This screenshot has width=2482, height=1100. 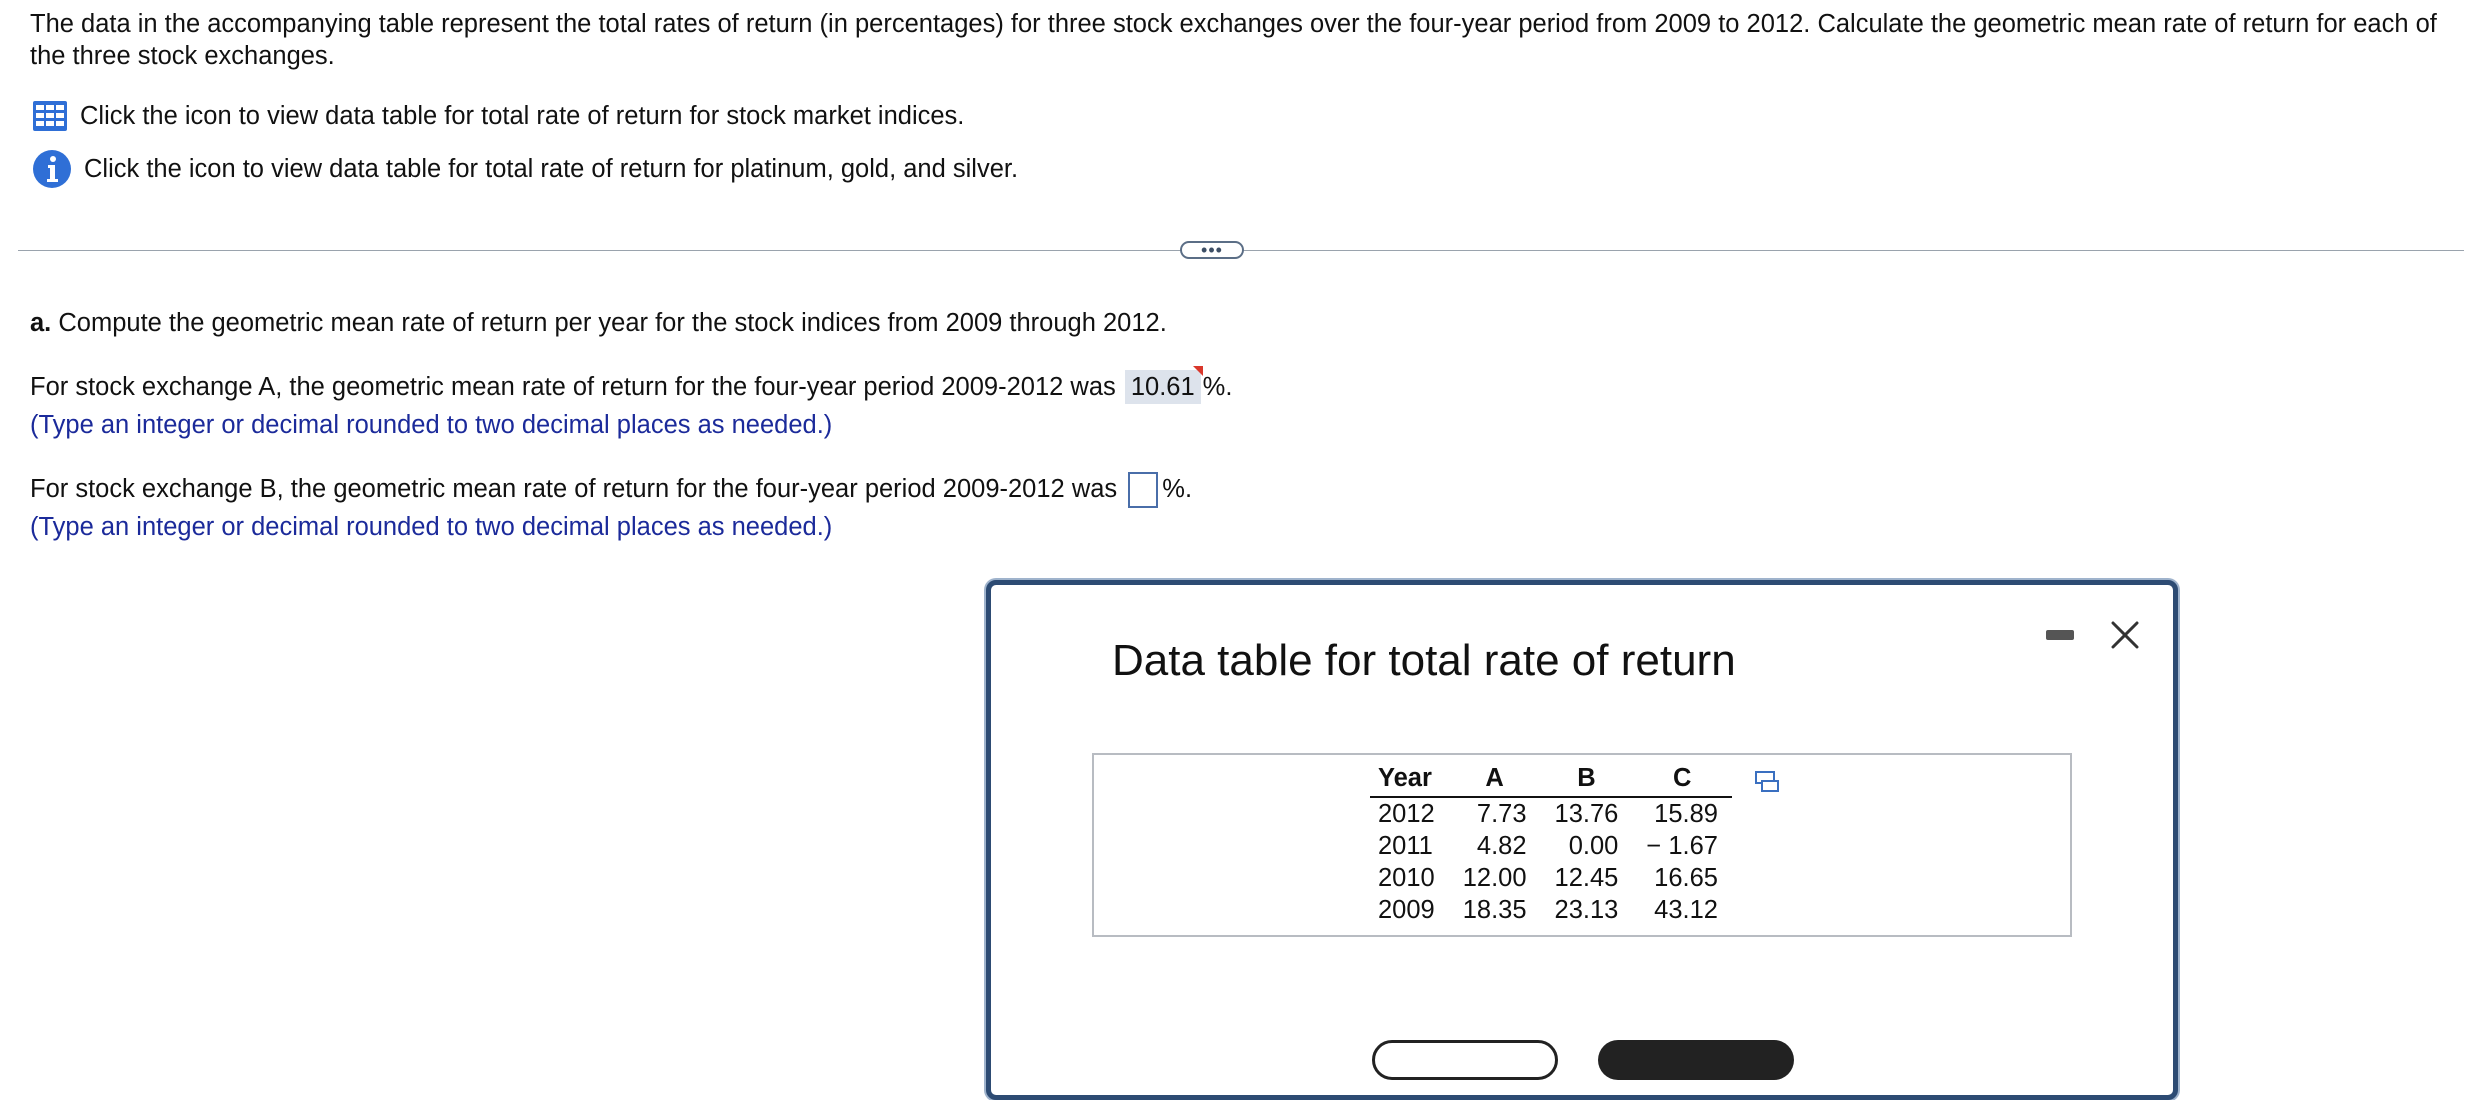 I want to click on close-icon, so click(x=2125, y=635).